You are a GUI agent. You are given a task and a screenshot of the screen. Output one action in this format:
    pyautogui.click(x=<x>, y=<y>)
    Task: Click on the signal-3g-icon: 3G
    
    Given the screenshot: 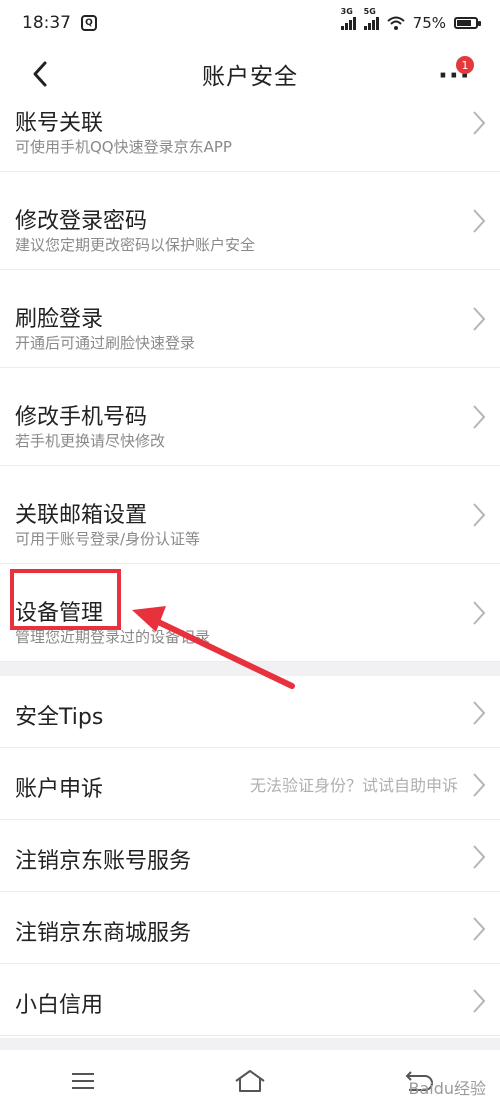 What is the action you would take?
    pyautogui.click(x=348, y=18)
    